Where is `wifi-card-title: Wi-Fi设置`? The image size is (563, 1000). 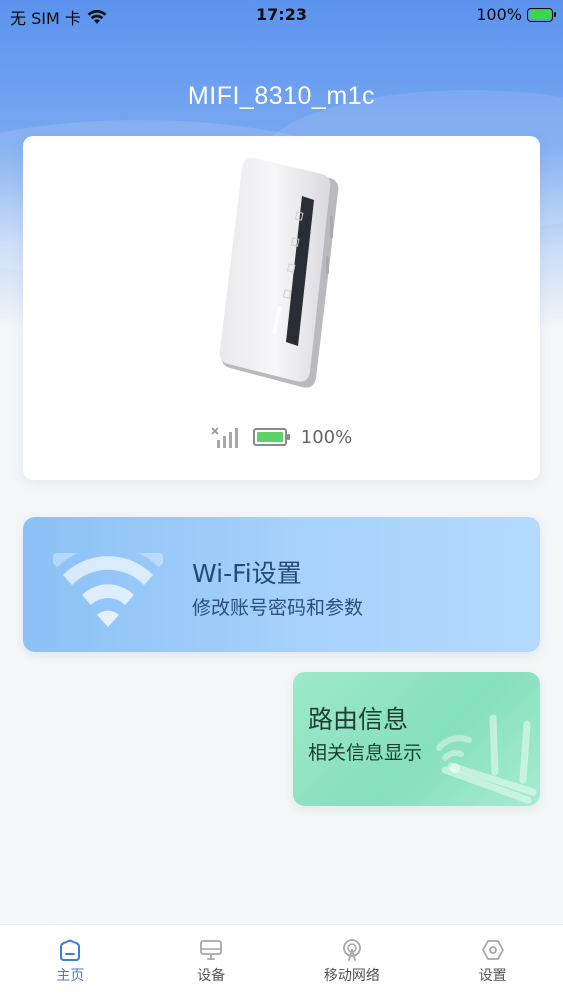 wifi-card-title: Wi-Fi设置 is located at coordinates (247, 573).